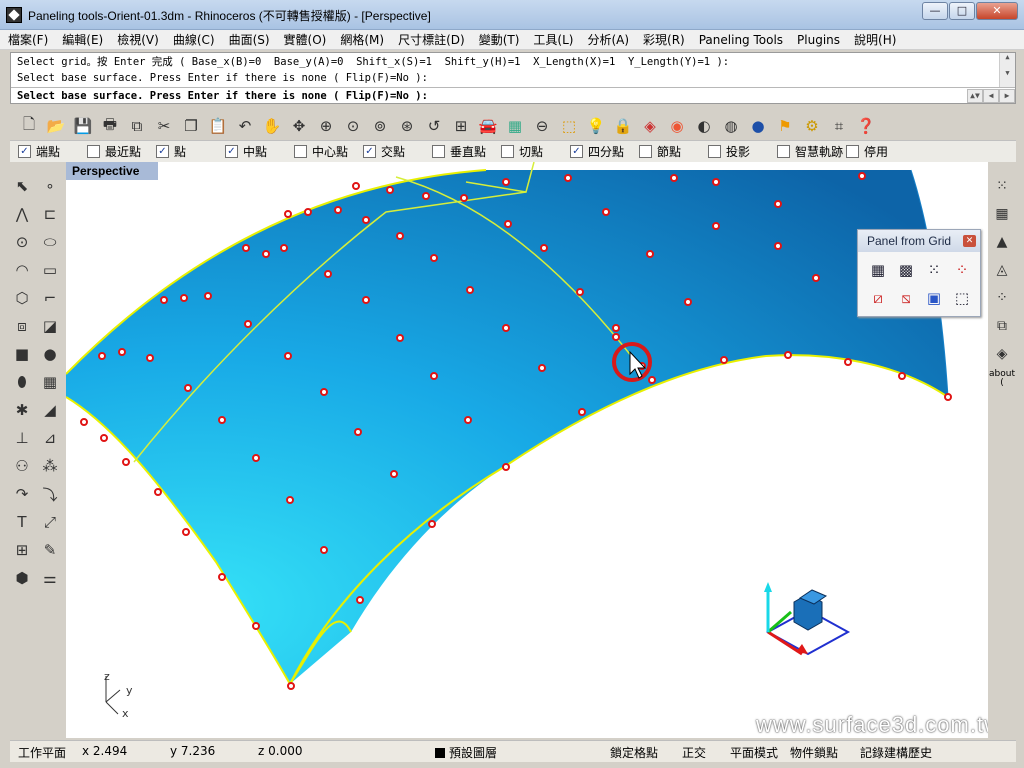  I want to click on undo-icon: ↶, so click(245, 126).